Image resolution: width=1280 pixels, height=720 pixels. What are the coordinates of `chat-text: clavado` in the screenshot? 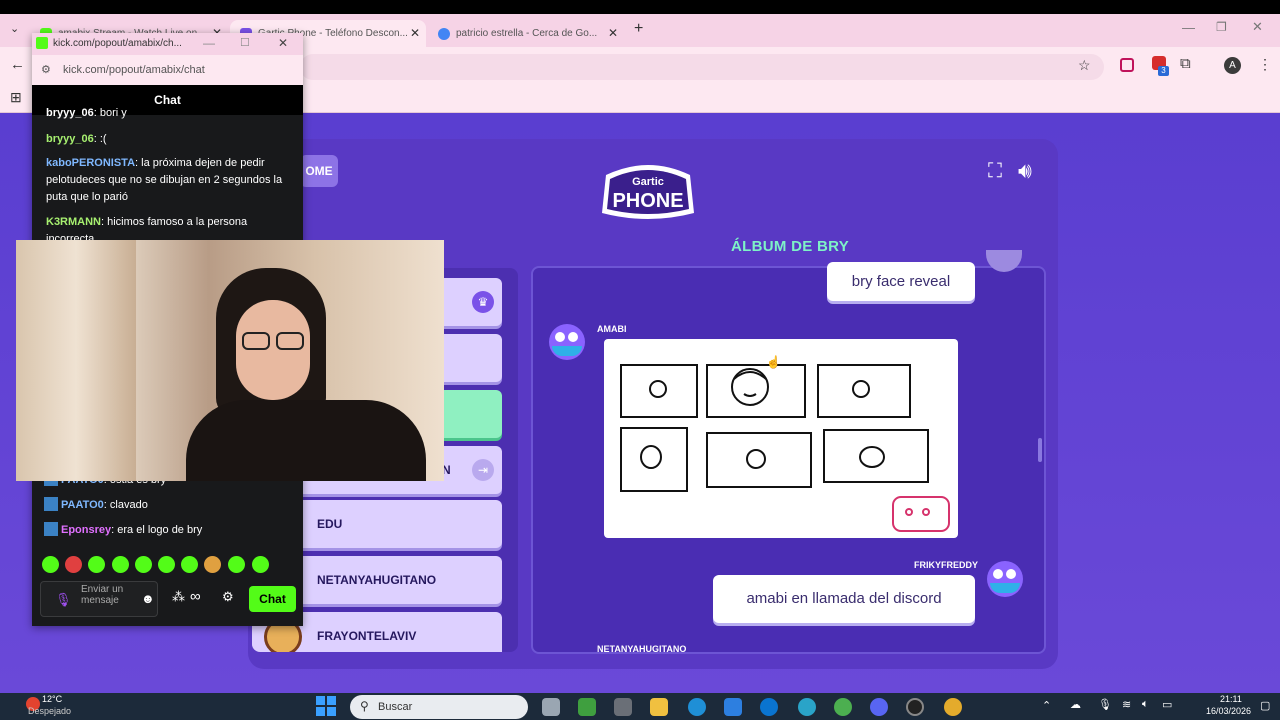 It's located at (128, 505).